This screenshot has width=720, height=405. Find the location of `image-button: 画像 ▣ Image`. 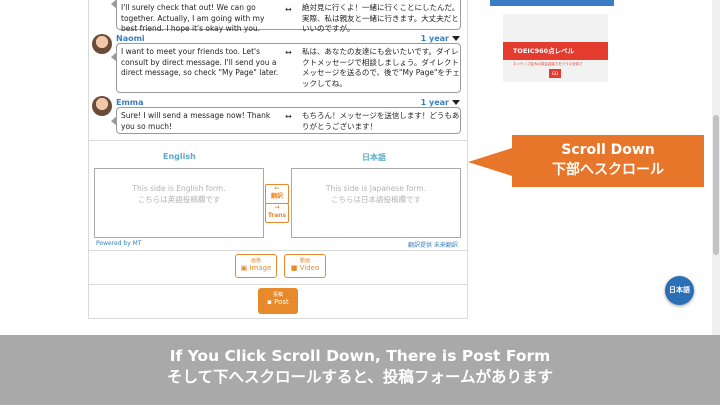

image-button: 画像 ▣ Image is located at coordinates (256, 266).